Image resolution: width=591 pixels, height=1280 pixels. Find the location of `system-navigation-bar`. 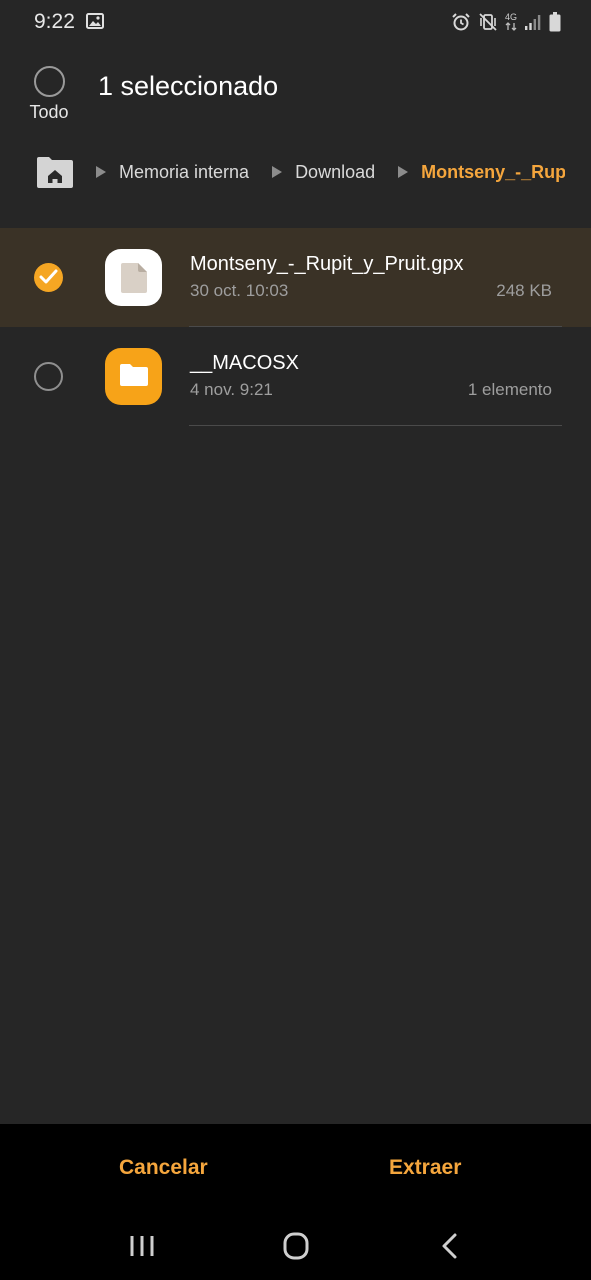

system-navigation-bar is located at coordinates (295, 1247).